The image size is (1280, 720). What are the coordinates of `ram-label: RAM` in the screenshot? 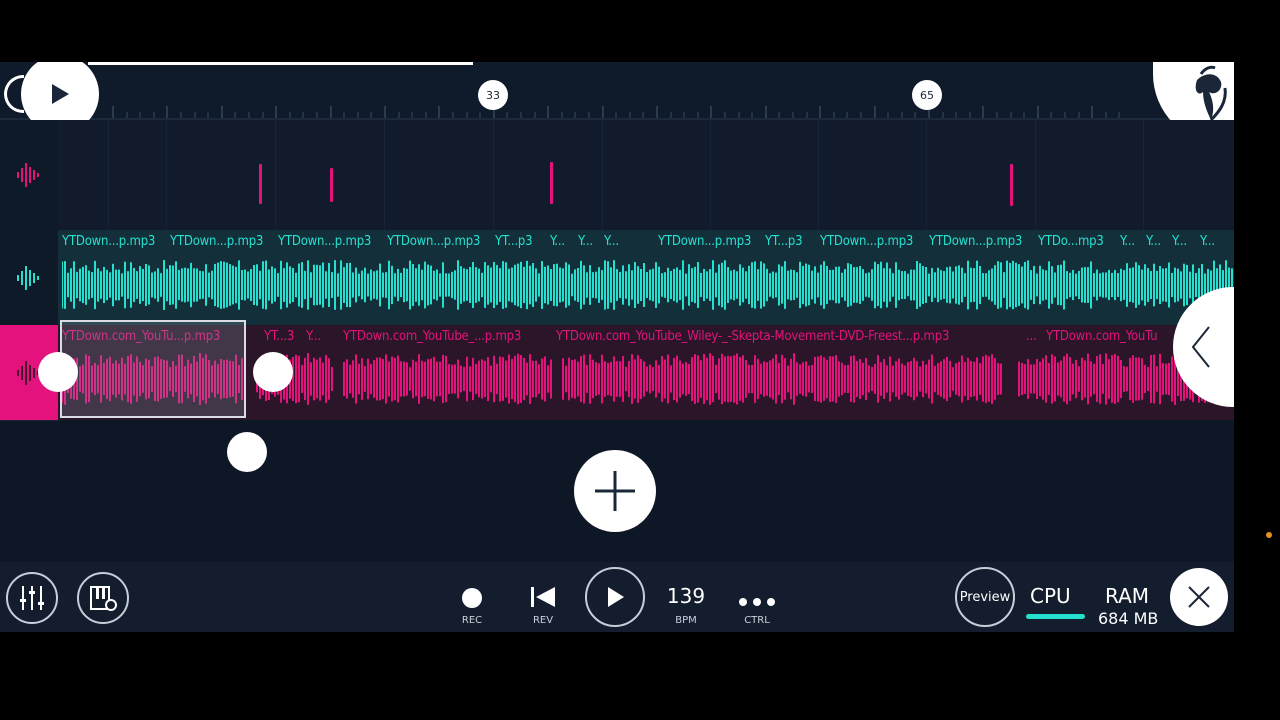 It's located at (1127, 596).